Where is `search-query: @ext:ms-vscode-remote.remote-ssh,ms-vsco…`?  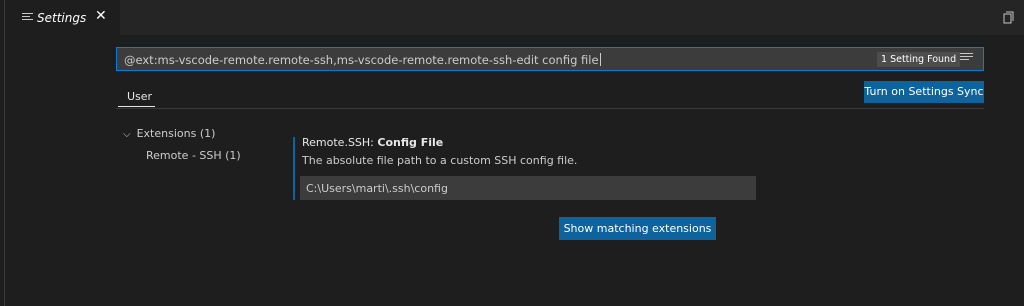 search-query: @ext:ms-vscode-remote.remote-ssh,ms-vsco… is located at coordinates (362, 60).